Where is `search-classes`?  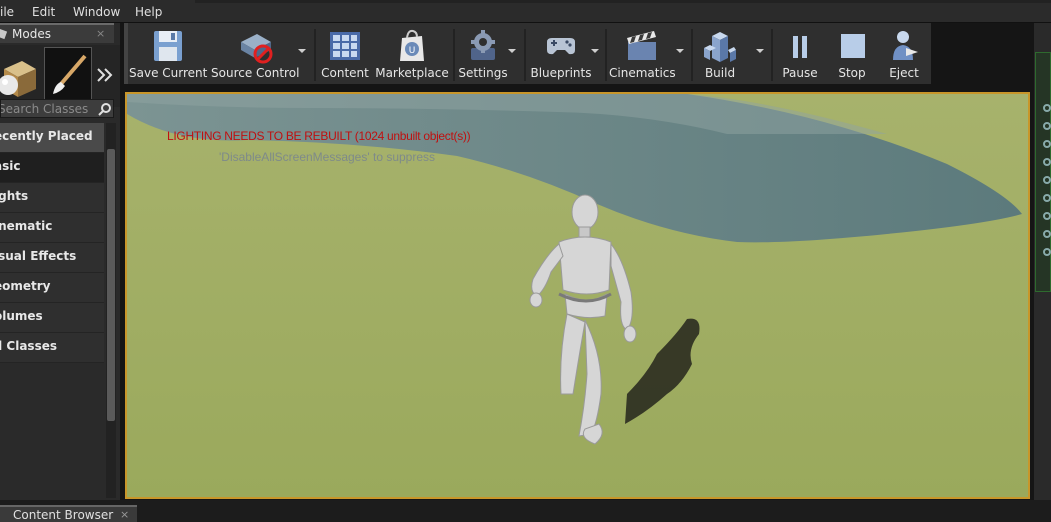
search-classes is located at coordinates (57, 108).